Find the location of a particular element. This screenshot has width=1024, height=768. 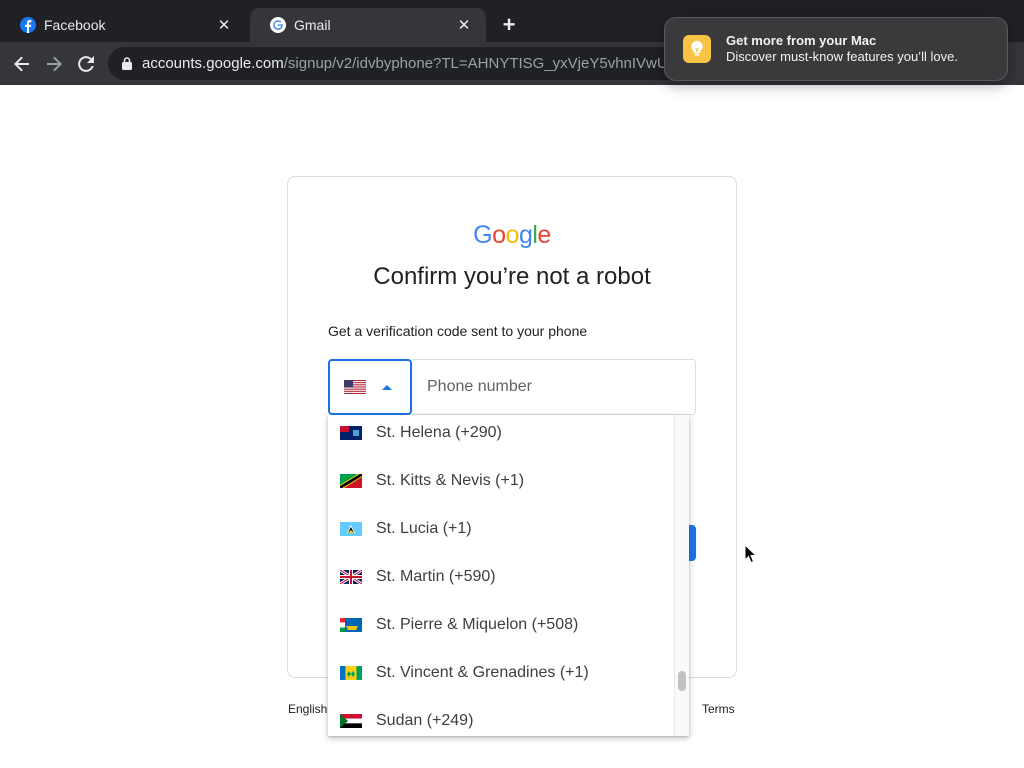

notification-title: Get more from your Mac is located at coordinates (801, 40).